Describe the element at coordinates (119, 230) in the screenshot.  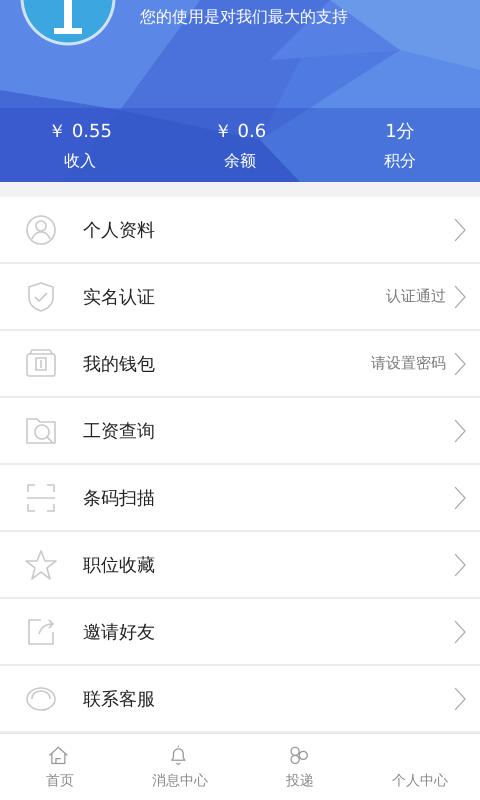
I see `menu-label: 个人资料` at that location.